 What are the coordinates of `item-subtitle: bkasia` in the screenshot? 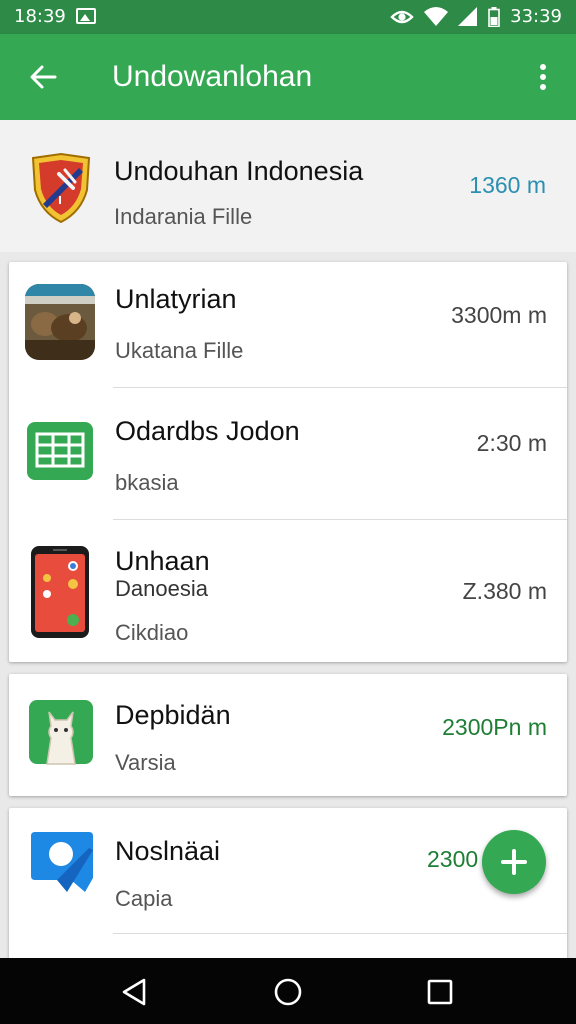 It's located at (147, 482).